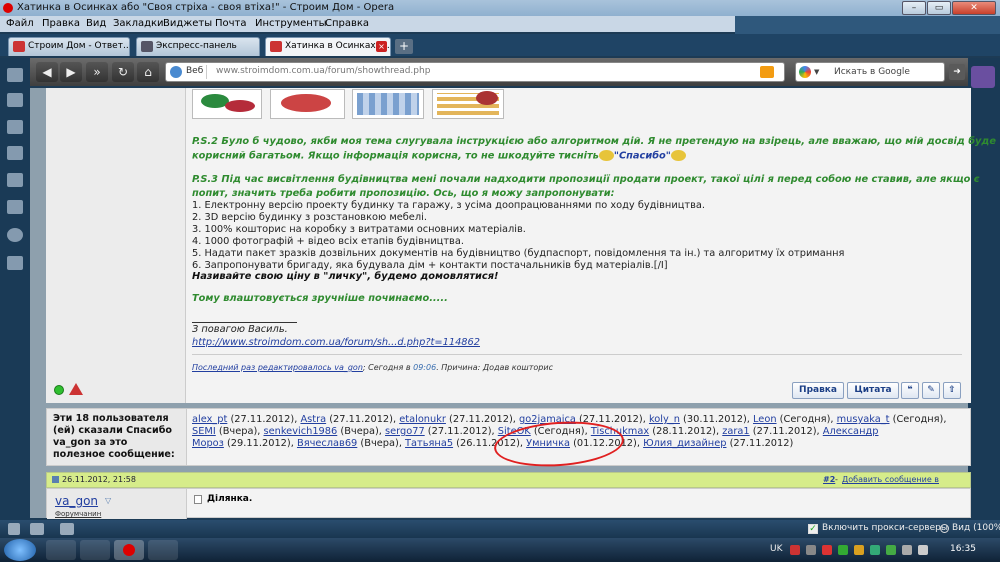 This screenshot has height=562, width=1000. I want to click on close-button: ✕, so click(974, 8).